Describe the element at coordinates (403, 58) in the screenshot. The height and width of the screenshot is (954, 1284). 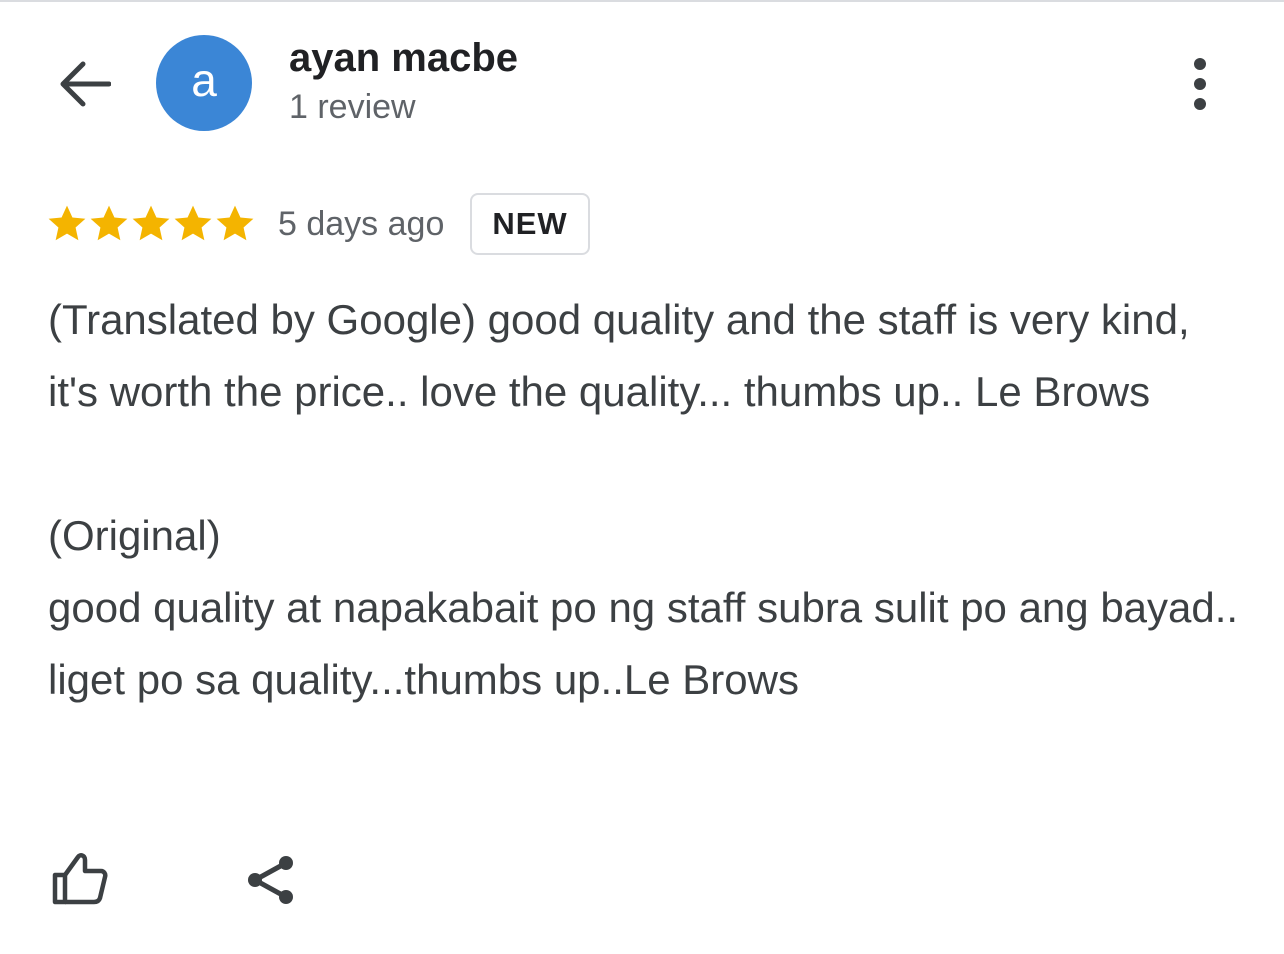
I see `user-name: ayan macbe` at that location.